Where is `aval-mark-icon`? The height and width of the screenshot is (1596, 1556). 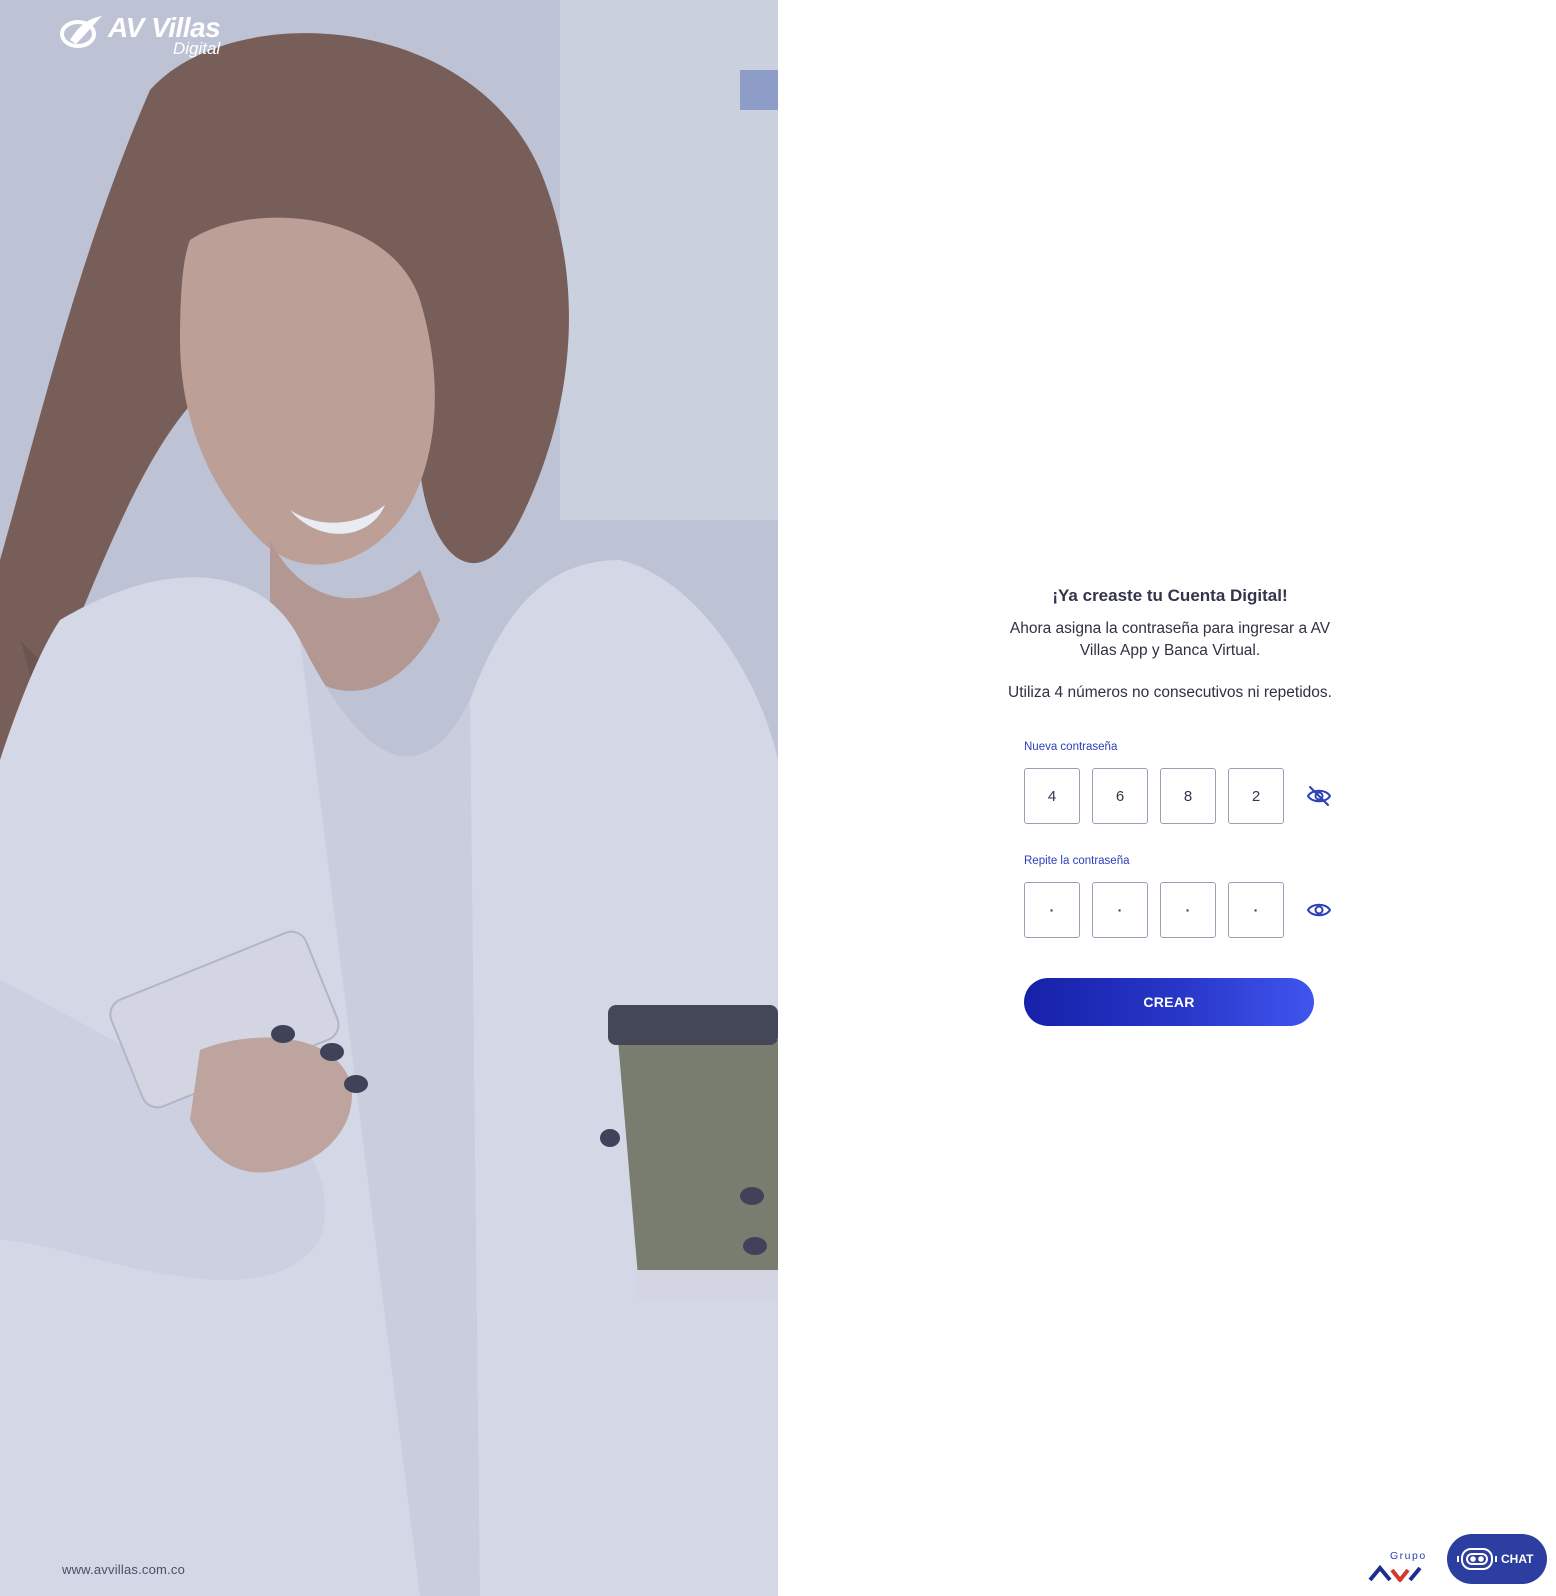 aval-mark-icon is located at coordinates (1395, 1574).